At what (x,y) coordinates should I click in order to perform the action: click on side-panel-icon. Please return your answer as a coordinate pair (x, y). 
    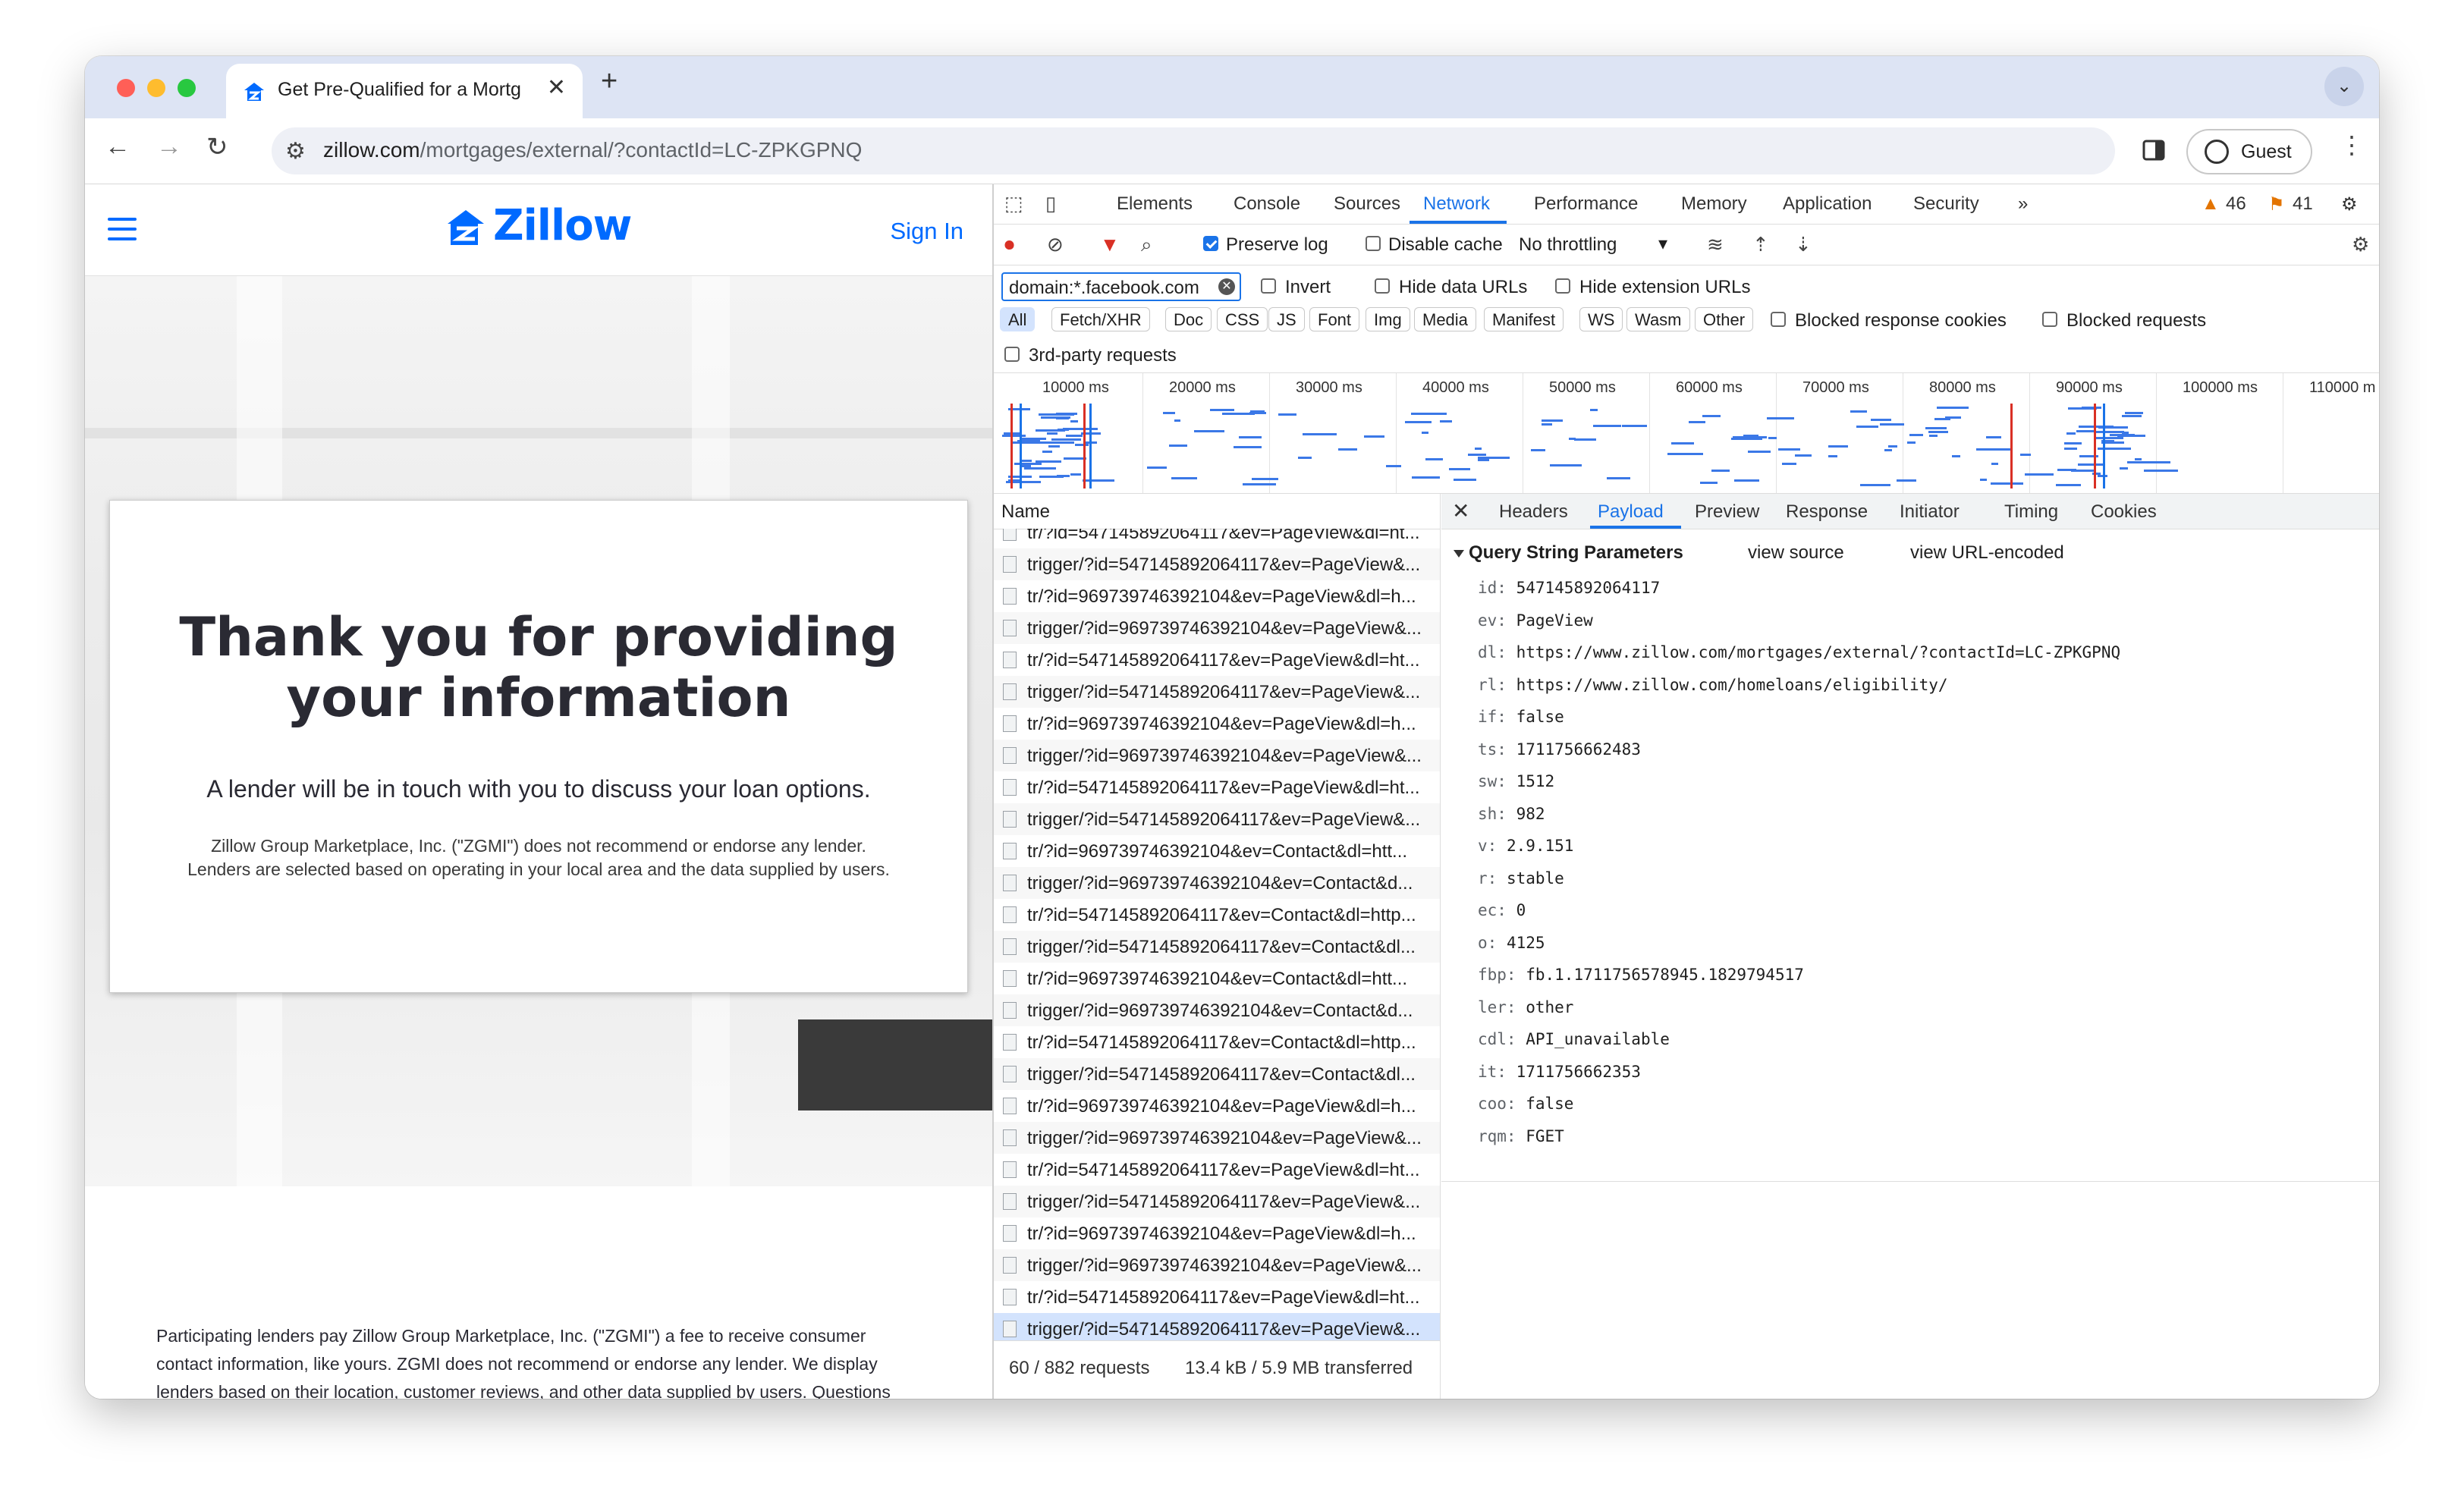
    Looking at the image, I should click on (2153, 150).